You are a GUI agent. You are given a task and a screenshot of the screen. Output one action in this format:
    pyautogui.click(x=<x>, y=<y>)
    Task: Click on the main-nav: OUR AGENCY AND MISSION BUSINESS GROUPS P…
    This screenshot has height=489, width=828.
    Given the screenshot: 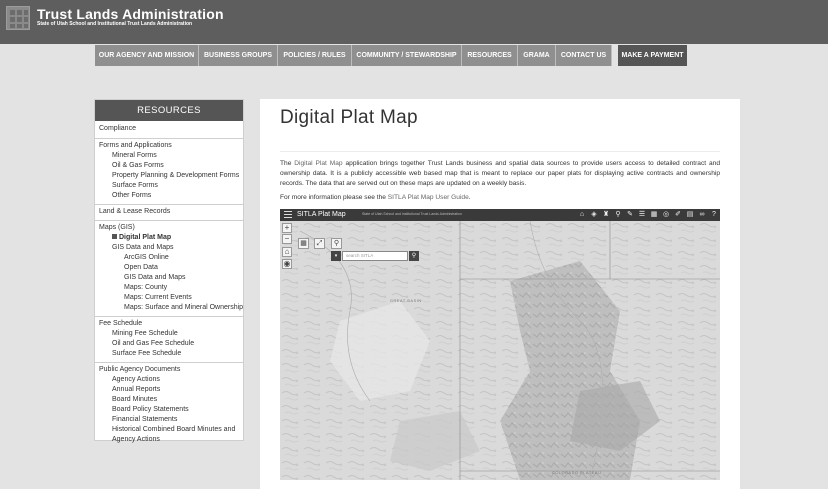 What is the action you would take?
    pyautogui.click(x=391, y=55)
    